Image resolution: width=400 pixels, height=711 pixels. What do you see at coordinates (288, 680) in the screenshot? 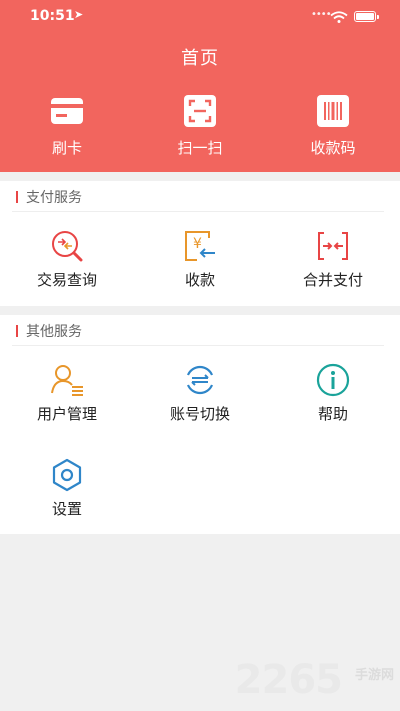
I see `watermark-number: 2265` at bounding box center [288, 680].